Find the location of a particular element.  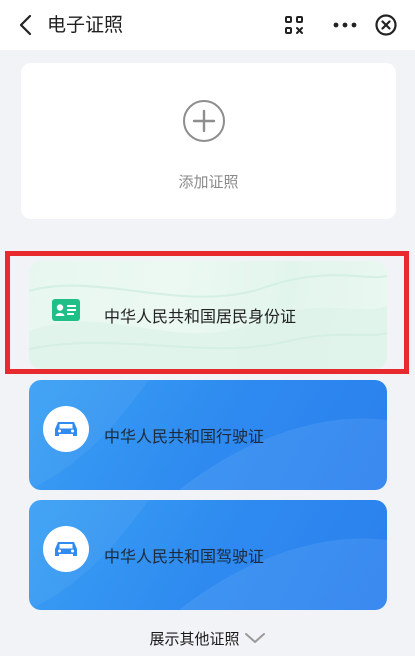

close-button is located at coordinates (386, 25).